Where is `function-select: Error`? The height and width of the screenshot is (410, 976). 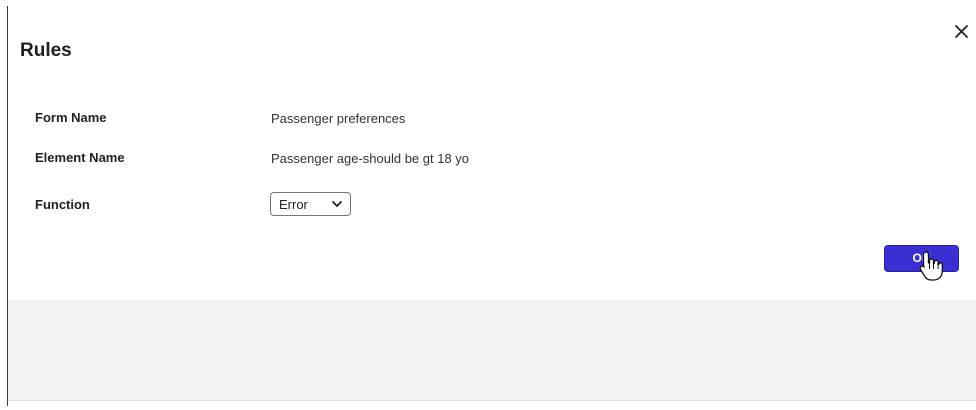 function-select: Error is located at coordinates (310, 204).